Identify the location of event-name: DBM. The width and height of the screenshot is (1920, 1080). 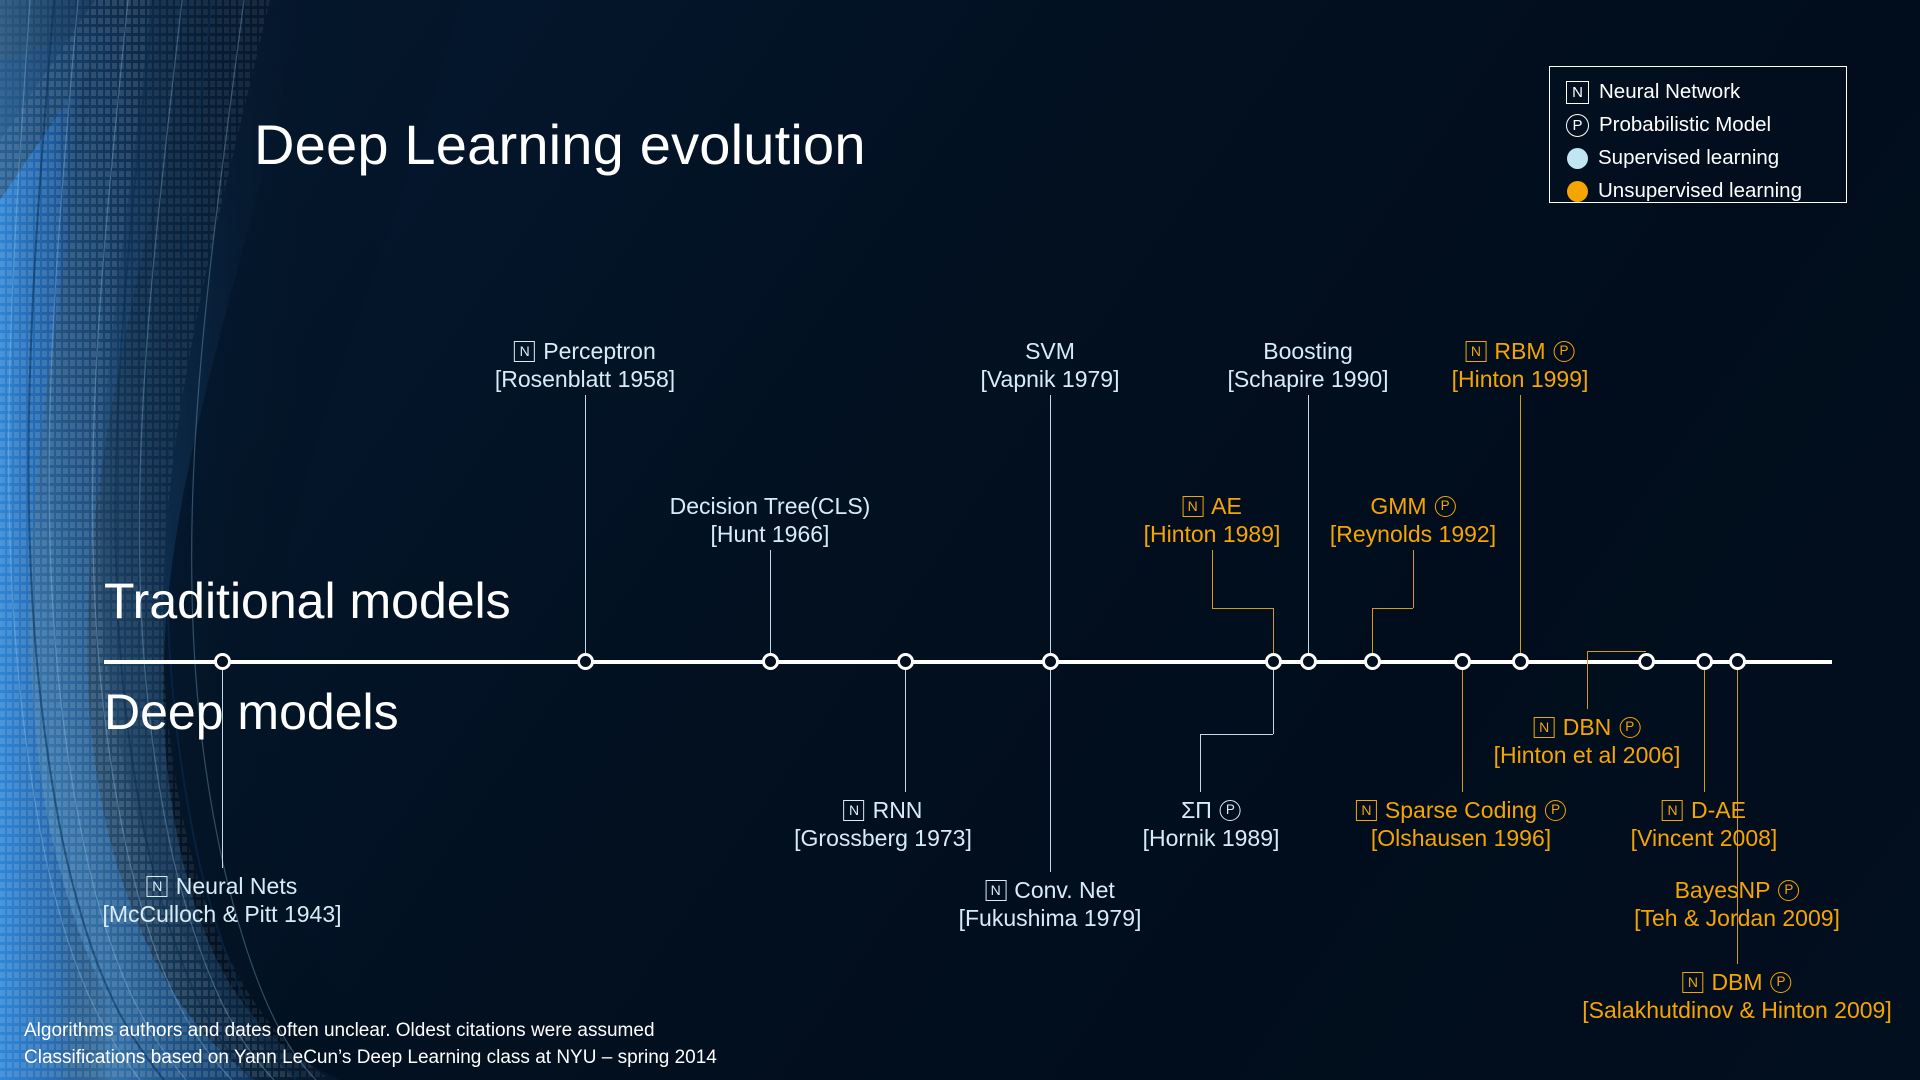
(1737, 982).